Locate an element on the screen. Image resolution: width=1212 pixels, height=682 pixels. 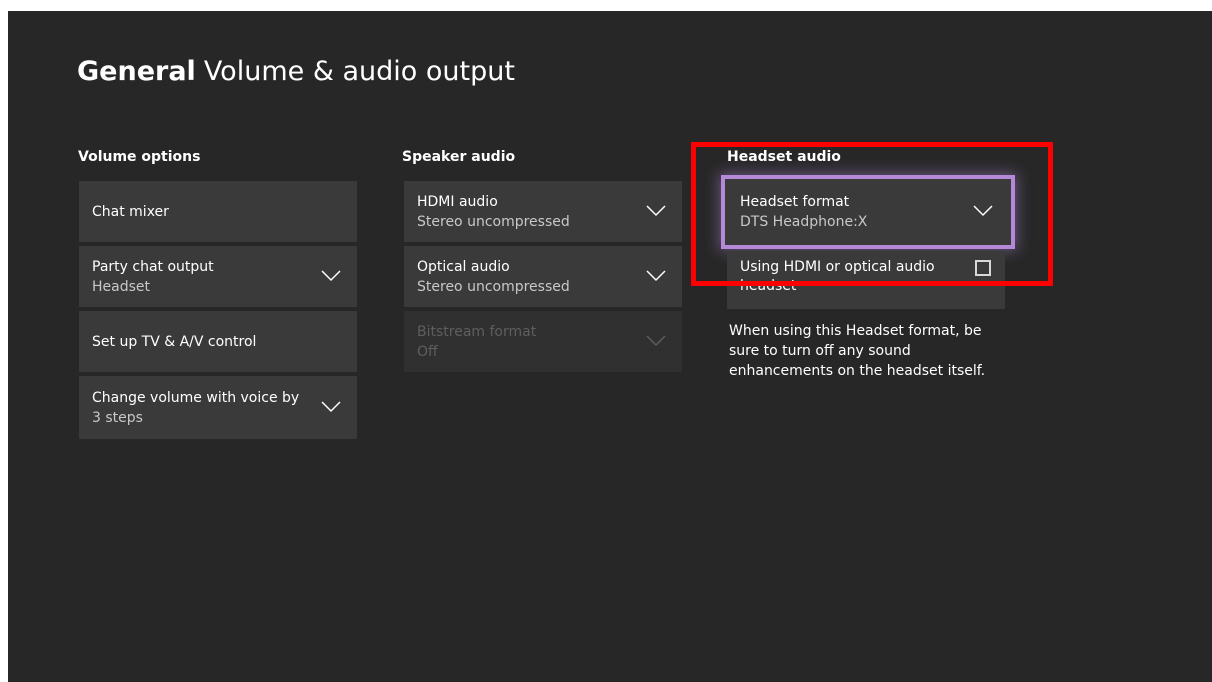
headset-format-dropdown: Headset format DTS Headphone:X is located at coordinates (868, 212).